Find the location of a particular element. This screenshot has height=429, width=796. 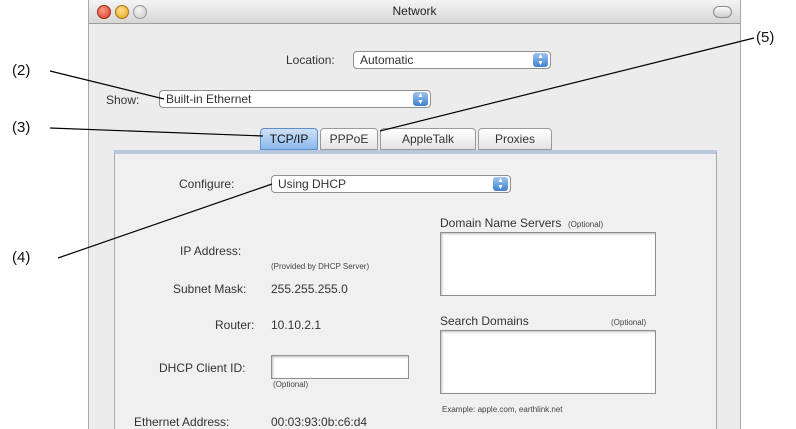

dns-label: Domain Name Servers is located at coordinates (501, 223).